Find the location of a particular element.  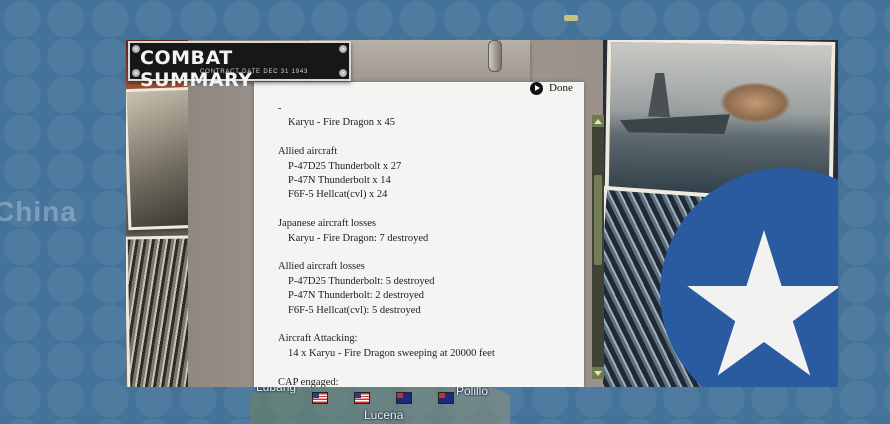

dialog-subtitle: CONTRACT DATE DEC 31 1943 is located at coordinates (254, 72).